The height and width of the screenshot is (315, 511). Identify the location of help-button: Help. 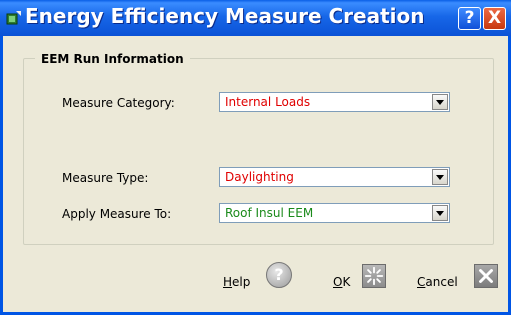
(236, 282).